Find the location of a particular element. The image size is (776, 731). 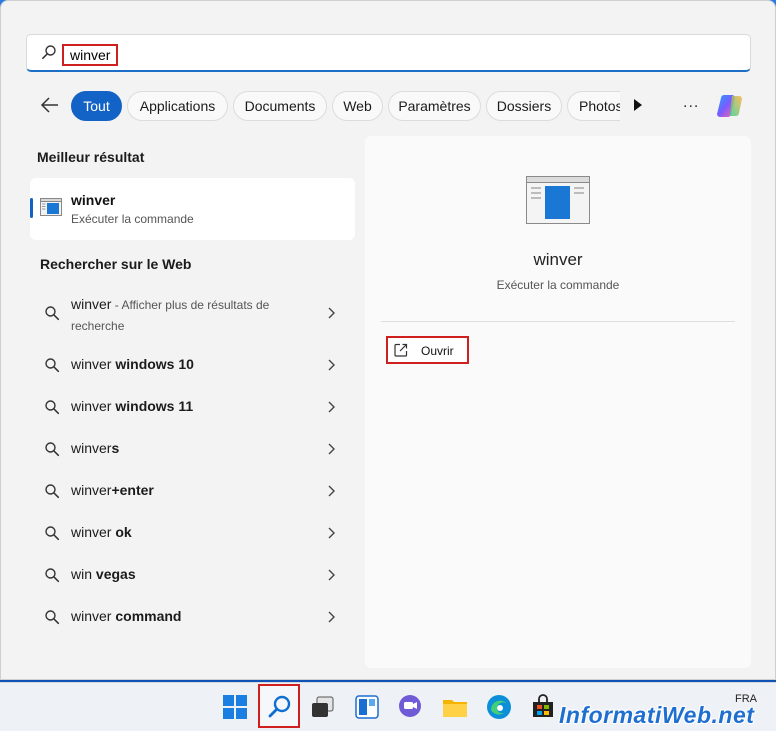

preview-subtitle: Exécuter la commande is located at coordinates (558, 285).